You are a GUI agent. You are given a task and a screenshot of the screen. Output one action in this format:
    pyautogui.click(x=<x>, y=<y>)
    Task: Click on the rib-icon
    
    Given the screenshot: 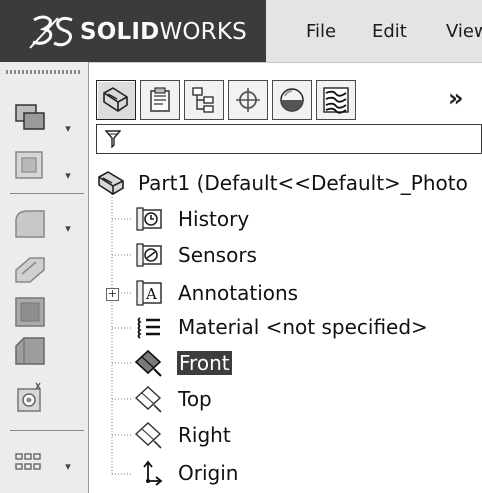 What is the action you would take?
    pyautogui.click(x=30, y=270)
    